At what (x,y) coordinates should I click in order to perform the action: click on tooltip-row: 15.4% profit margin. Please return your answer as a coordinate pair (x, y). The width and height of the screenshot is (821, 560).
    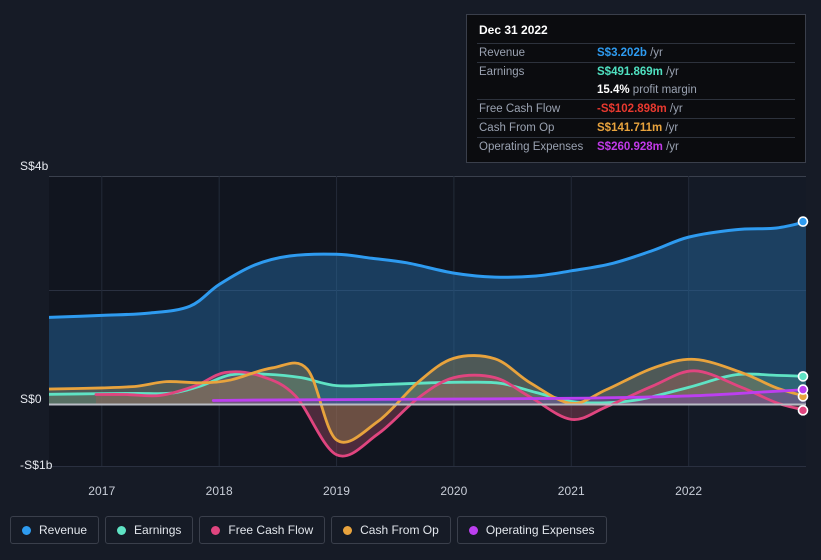
    Looking at the image, I should click on (636, 90).